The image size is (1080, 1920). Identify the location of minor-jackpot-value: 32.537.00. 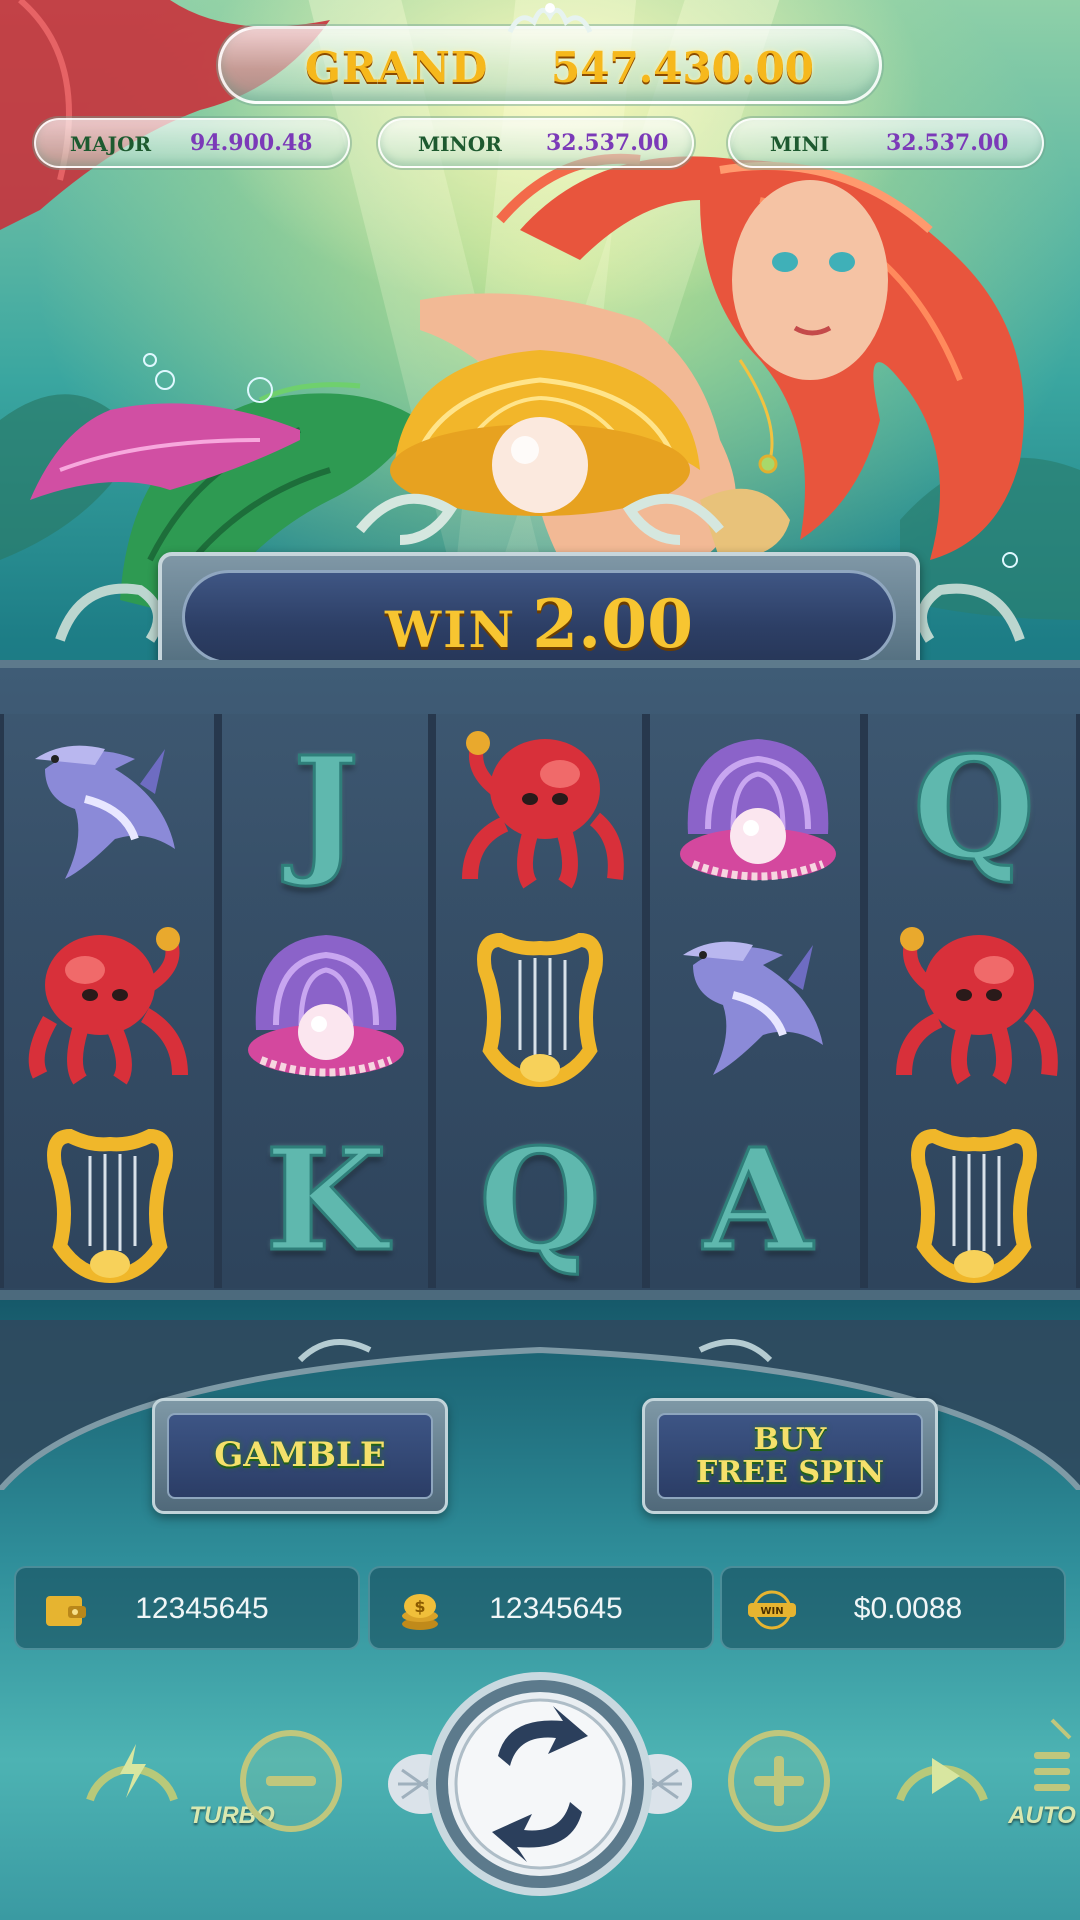
(607, 143).